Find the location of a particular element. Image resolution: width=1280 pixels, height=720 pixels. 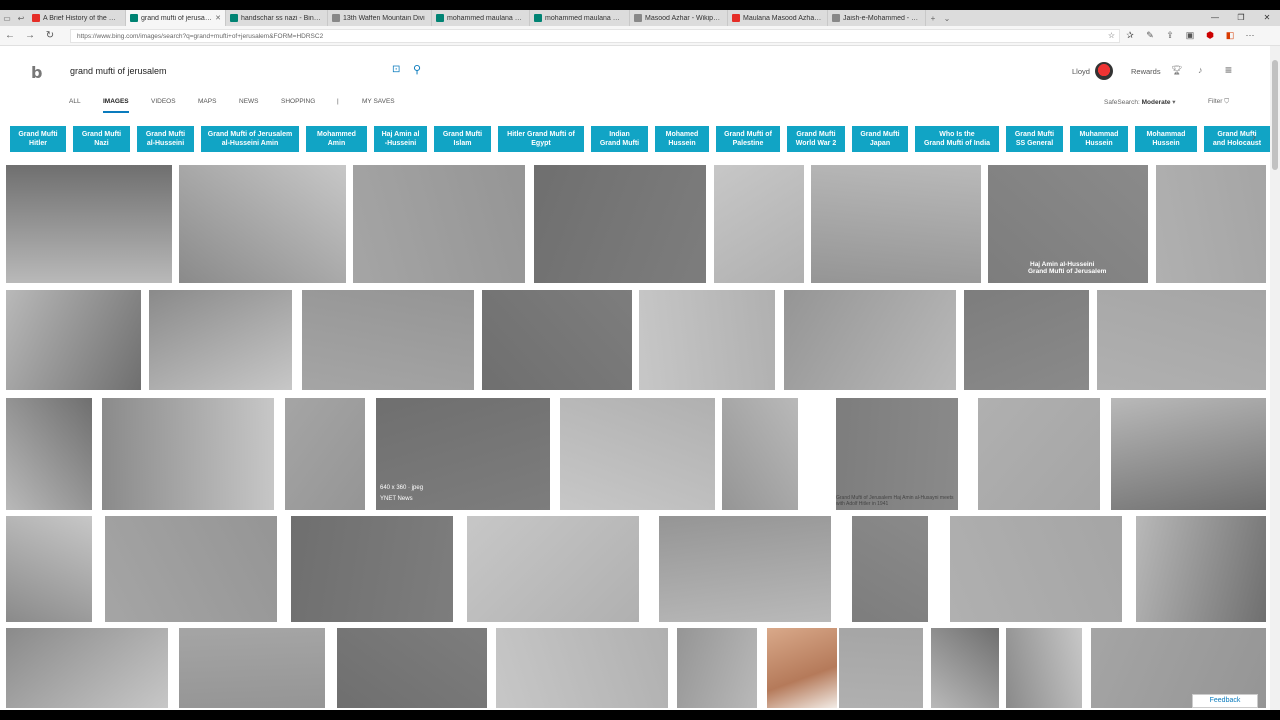

browser-tab: Jaish-e-Mohammed - Wikip is located at coordinates (877, 18).